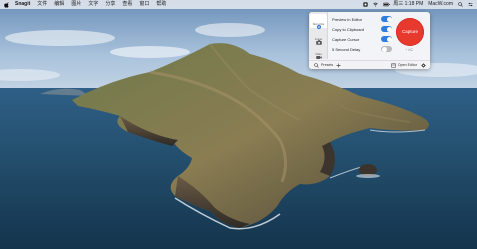  I want to click on option-label: Capture Cursor, so click(346, 39).